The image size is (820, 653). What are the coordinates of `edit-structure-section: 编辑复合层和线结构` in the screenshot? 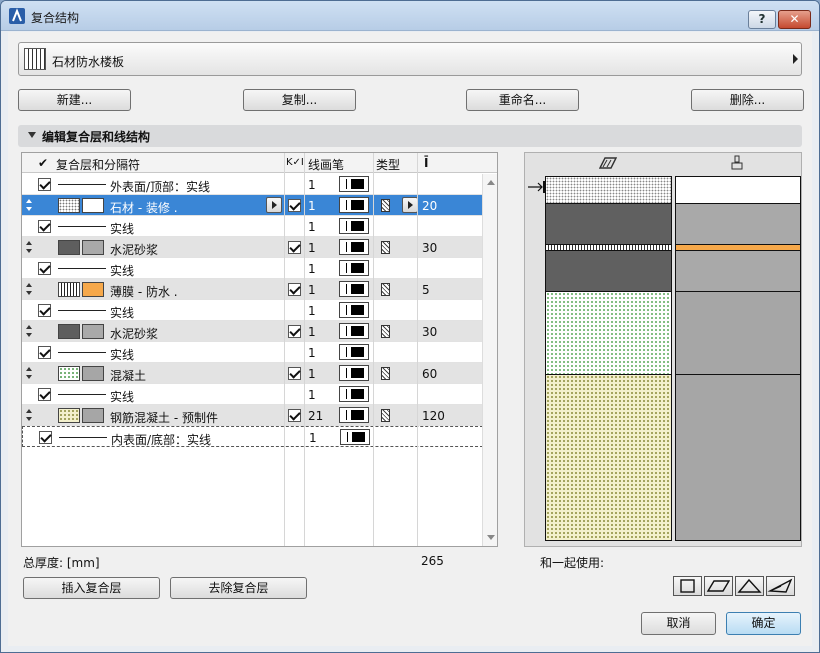 It's located at (410, 136).